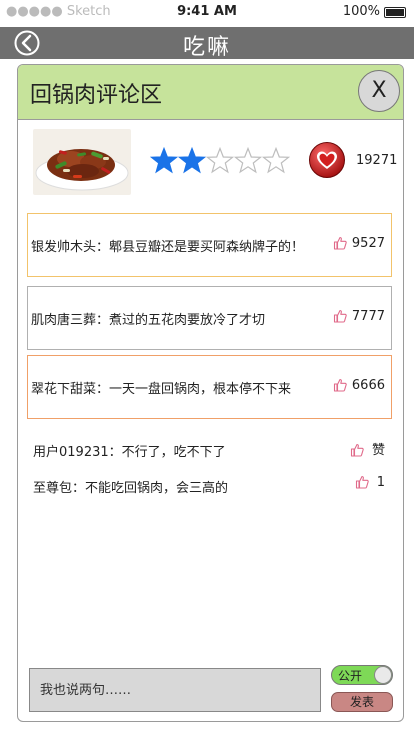 The height and width of the screenshot is (736, 414). I want to click on comment-text: 肌肉唐三葬：煮过的五花肉要放冷了才切, so click(148, 320).